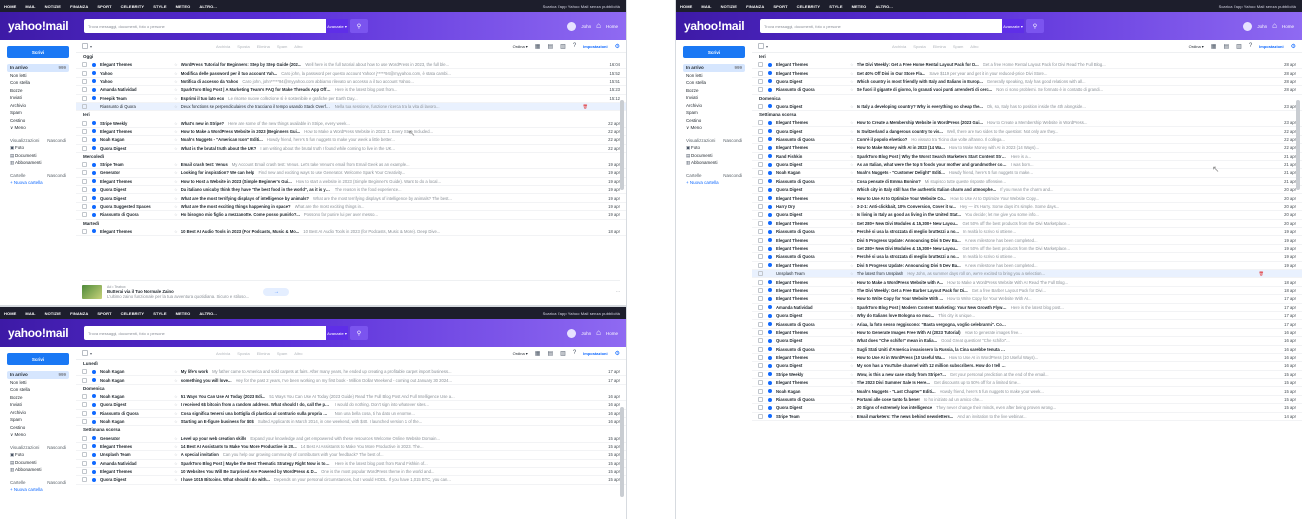 This screenshot has width=1302, height=519. I want to click on sidebar-folder: In arrivo 999, so click(714, 68).